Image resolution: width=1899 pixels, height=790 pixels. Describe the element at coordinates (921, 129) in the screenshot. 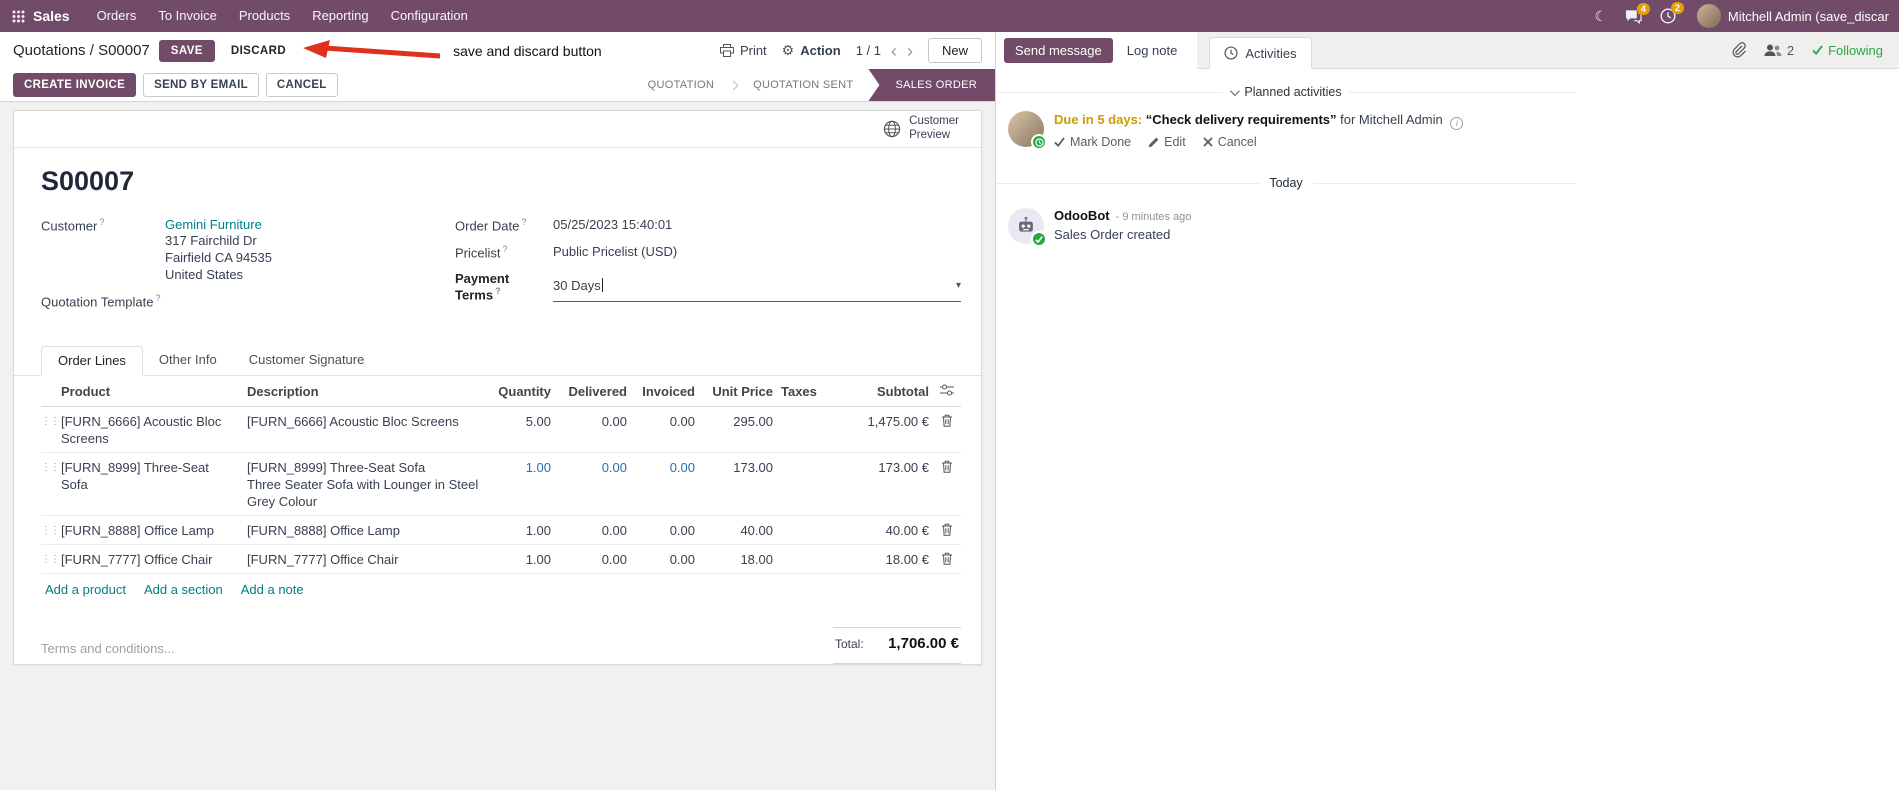

I see `customer-preview-button: Customer Preview` at that location.